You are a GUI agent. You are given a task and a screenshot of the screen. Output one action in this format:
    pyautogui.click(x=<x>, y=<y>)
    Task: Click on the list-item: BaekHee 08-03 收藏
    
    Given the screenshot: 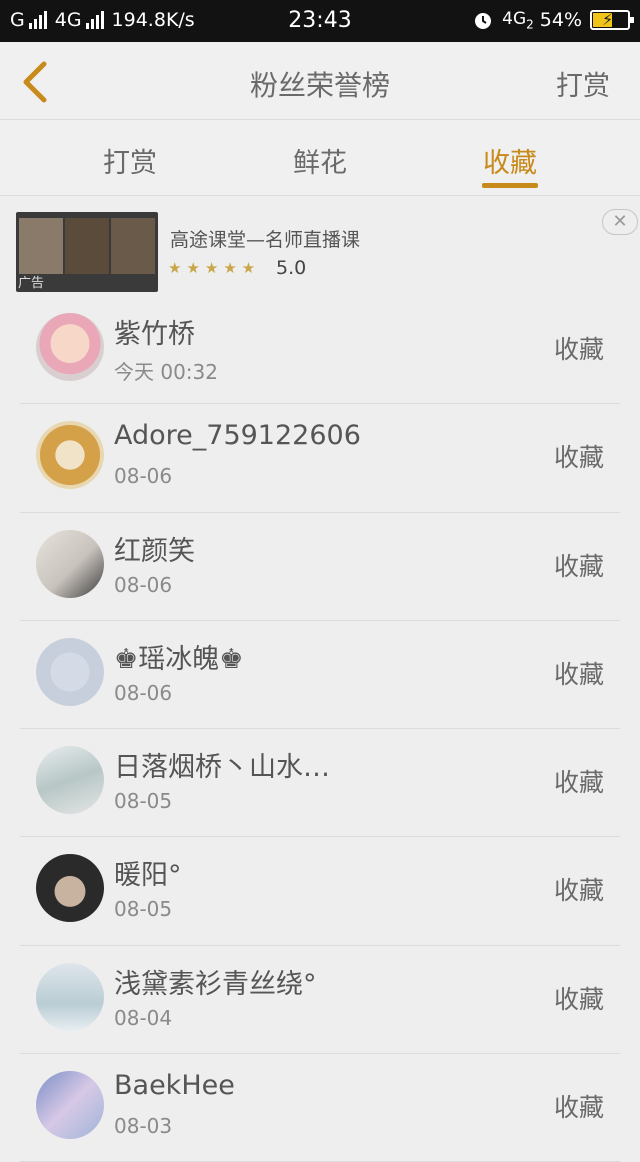 What is the action you would take?
    pyautogui.click(x=320, y=1108)
    